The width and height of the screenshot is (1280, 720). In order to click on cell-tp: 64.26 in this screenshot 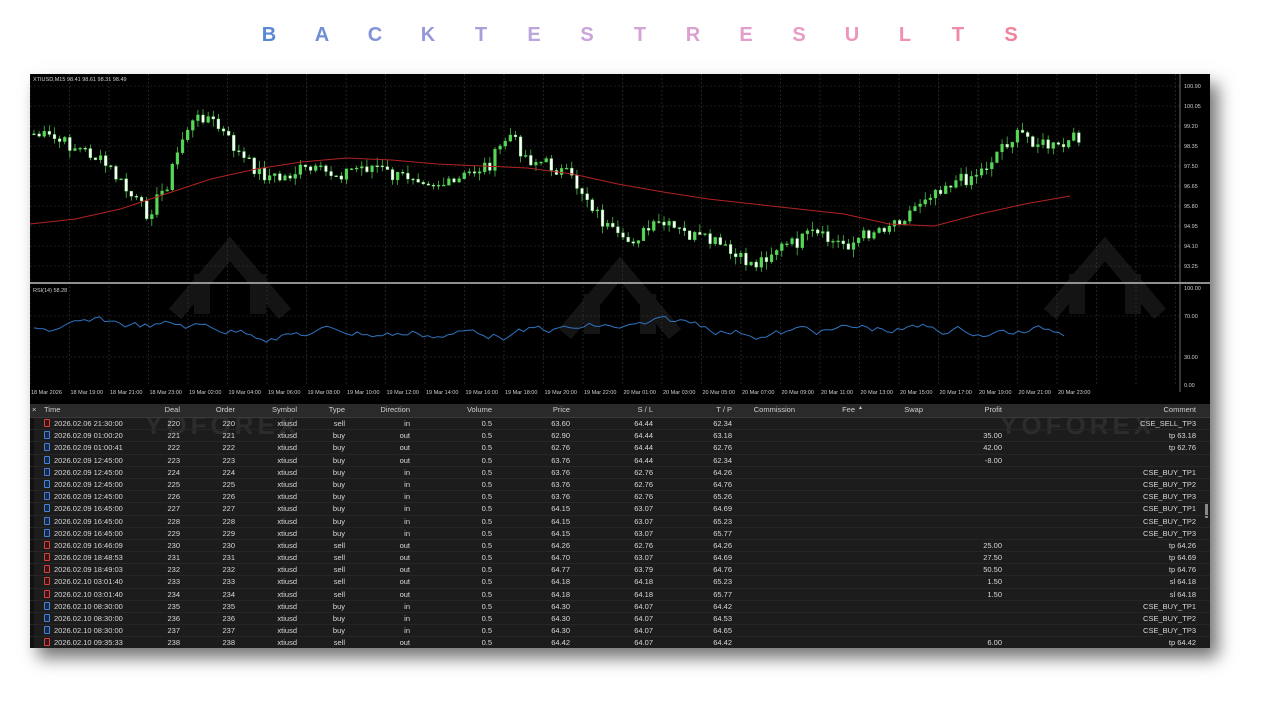, I will do `click(722, 472)`.